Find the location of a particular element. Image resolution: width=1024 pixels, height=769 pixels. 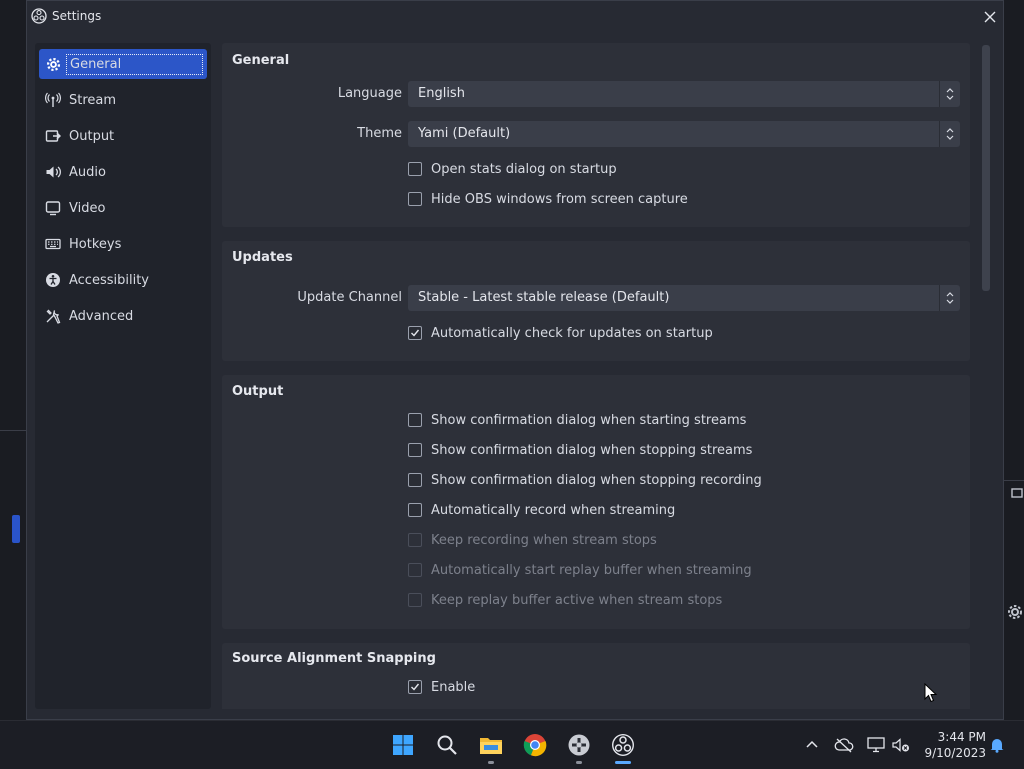

sidebar-item-label: Accessibility is located at coordinates (109, 280).